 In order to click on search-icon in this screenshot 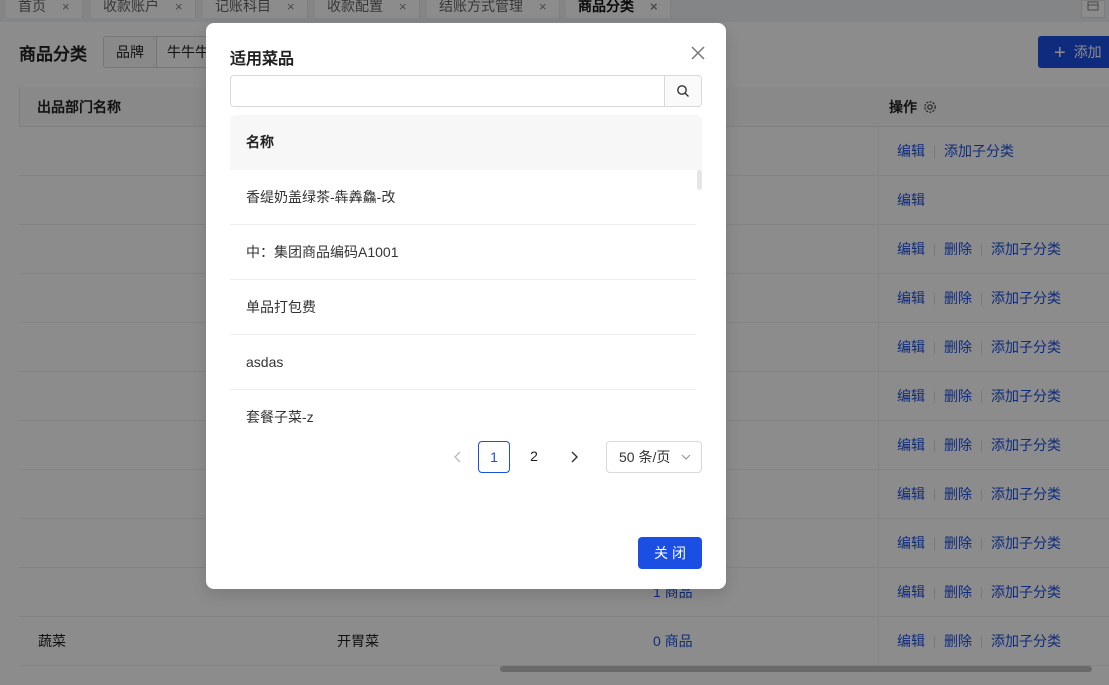, I will do `click(683, 91)`.